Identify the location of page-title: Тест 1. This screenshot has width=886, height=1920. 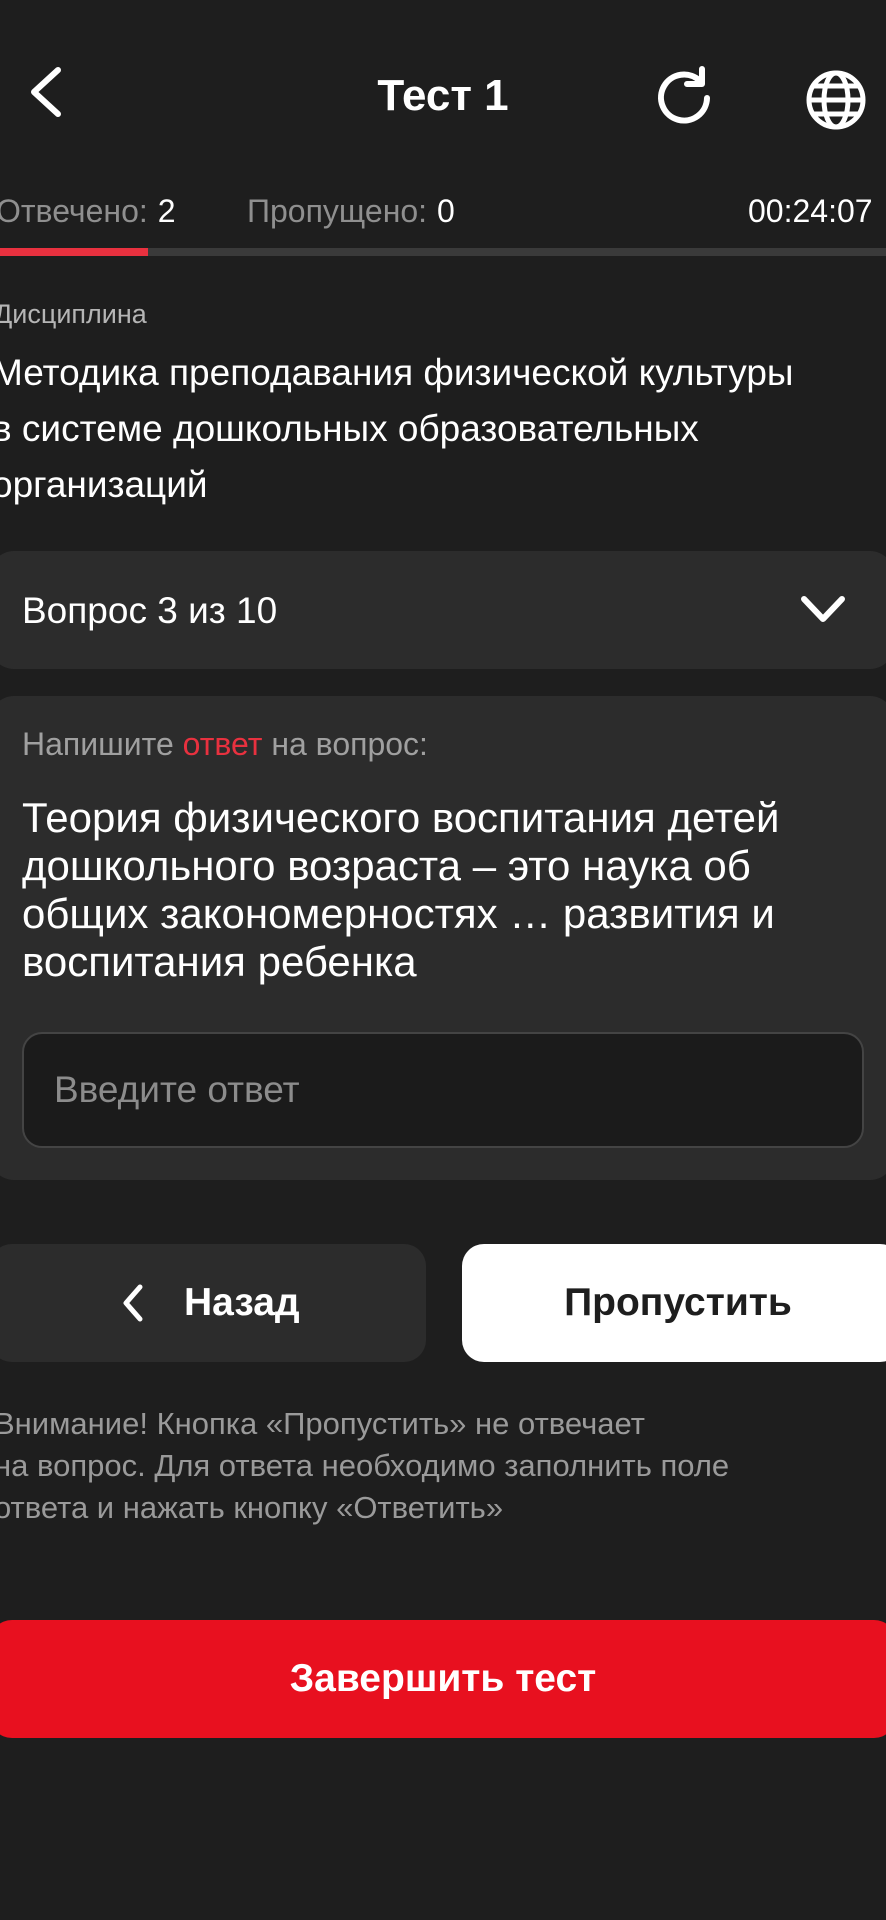
(443, 95).